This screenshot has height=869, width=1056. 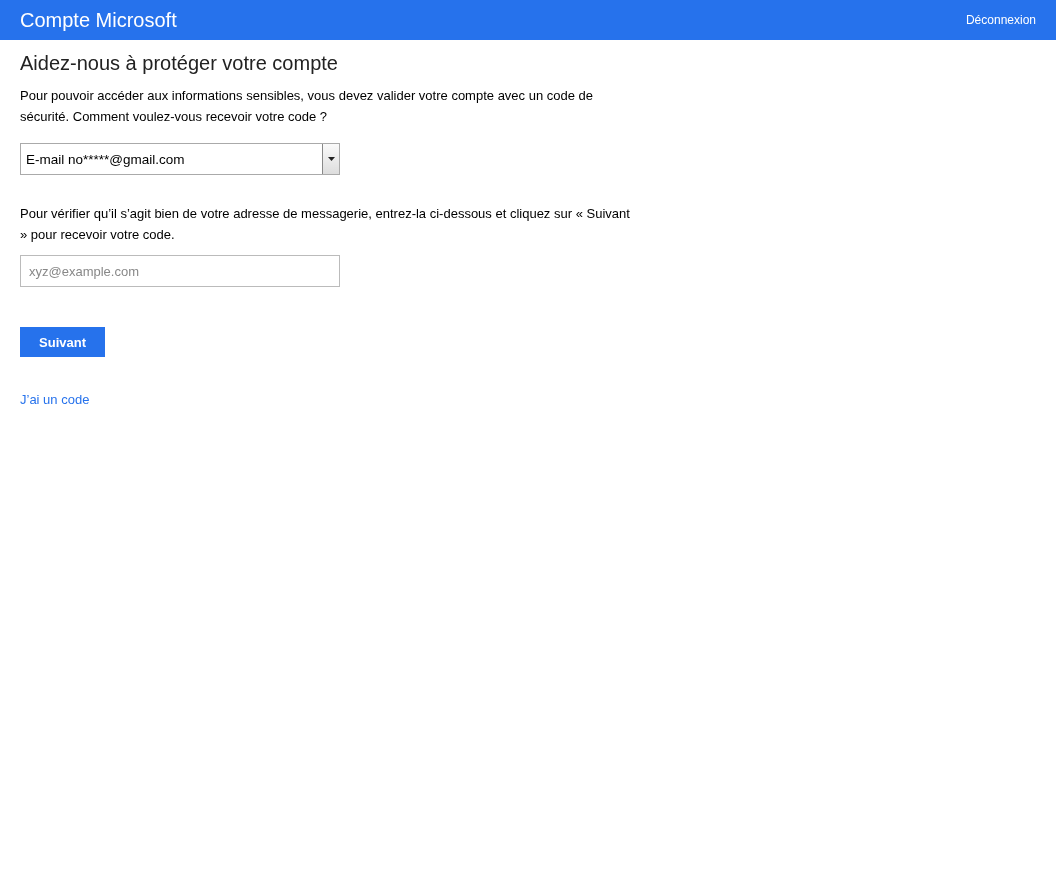 I want to click on signout-link: Déconnexion, so click(x=1000, y=20).